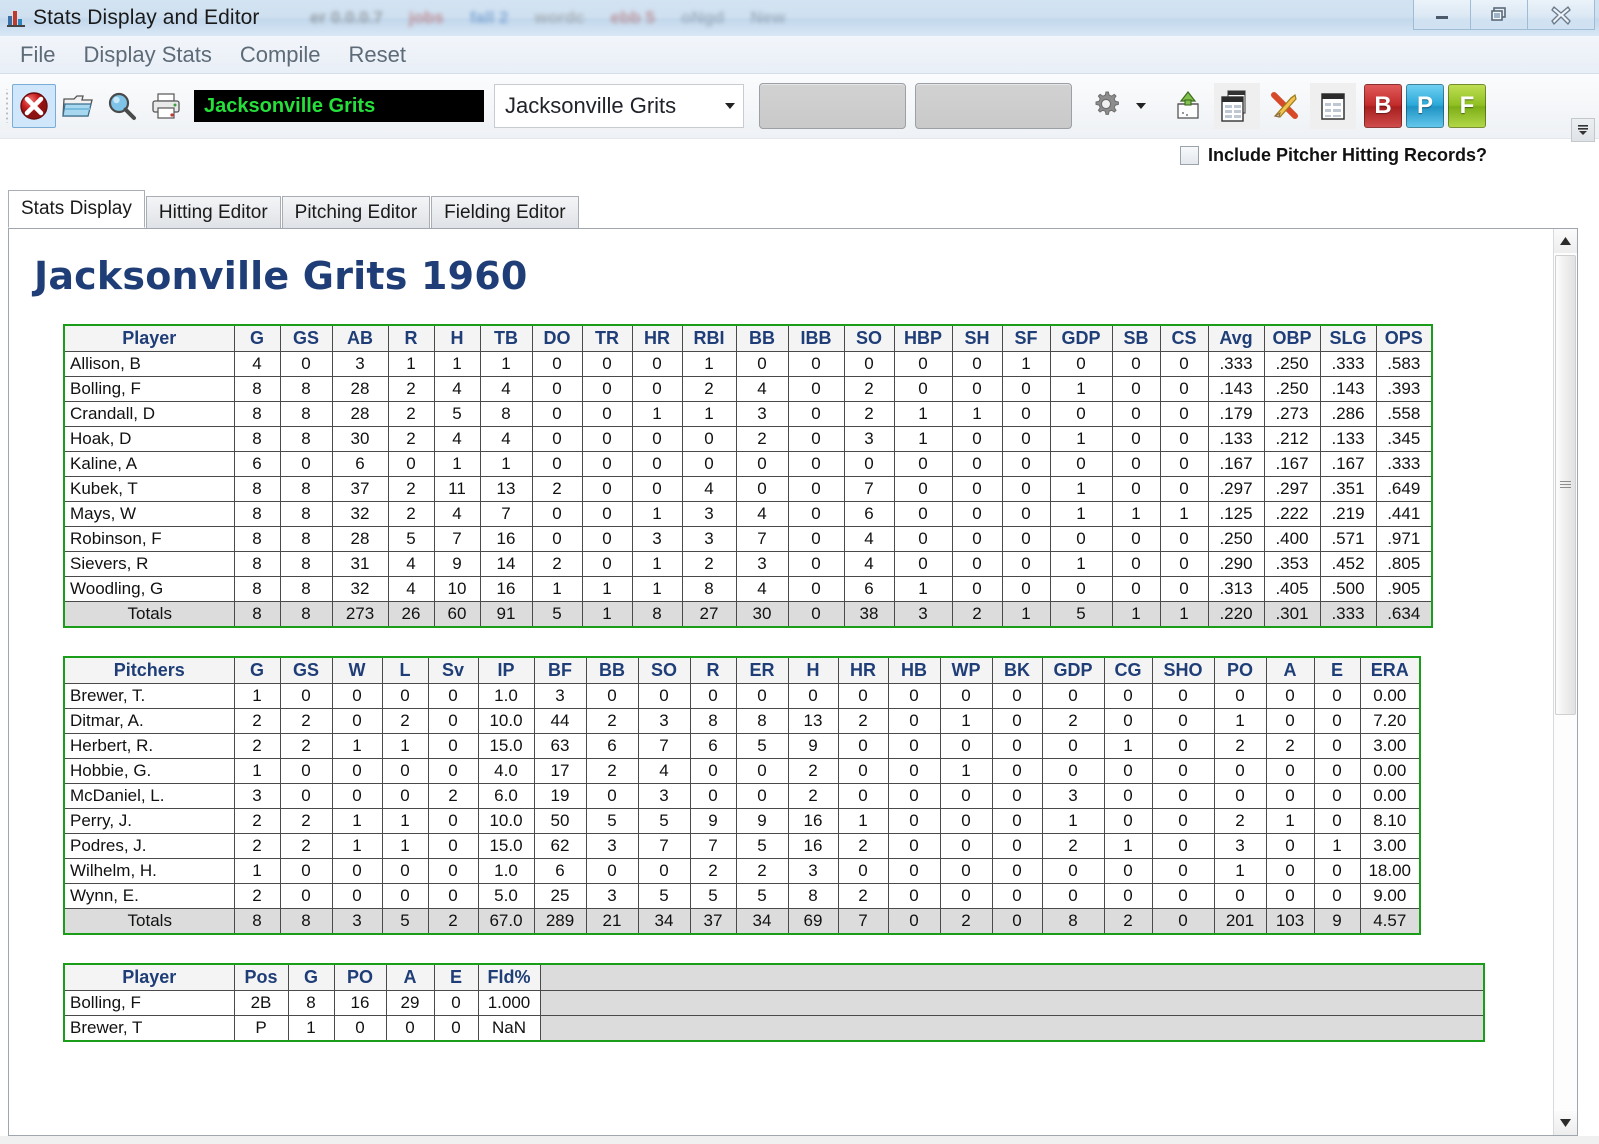 The image size is (1599, 1144). I want to click on gear-icon, so click(1106, 106).